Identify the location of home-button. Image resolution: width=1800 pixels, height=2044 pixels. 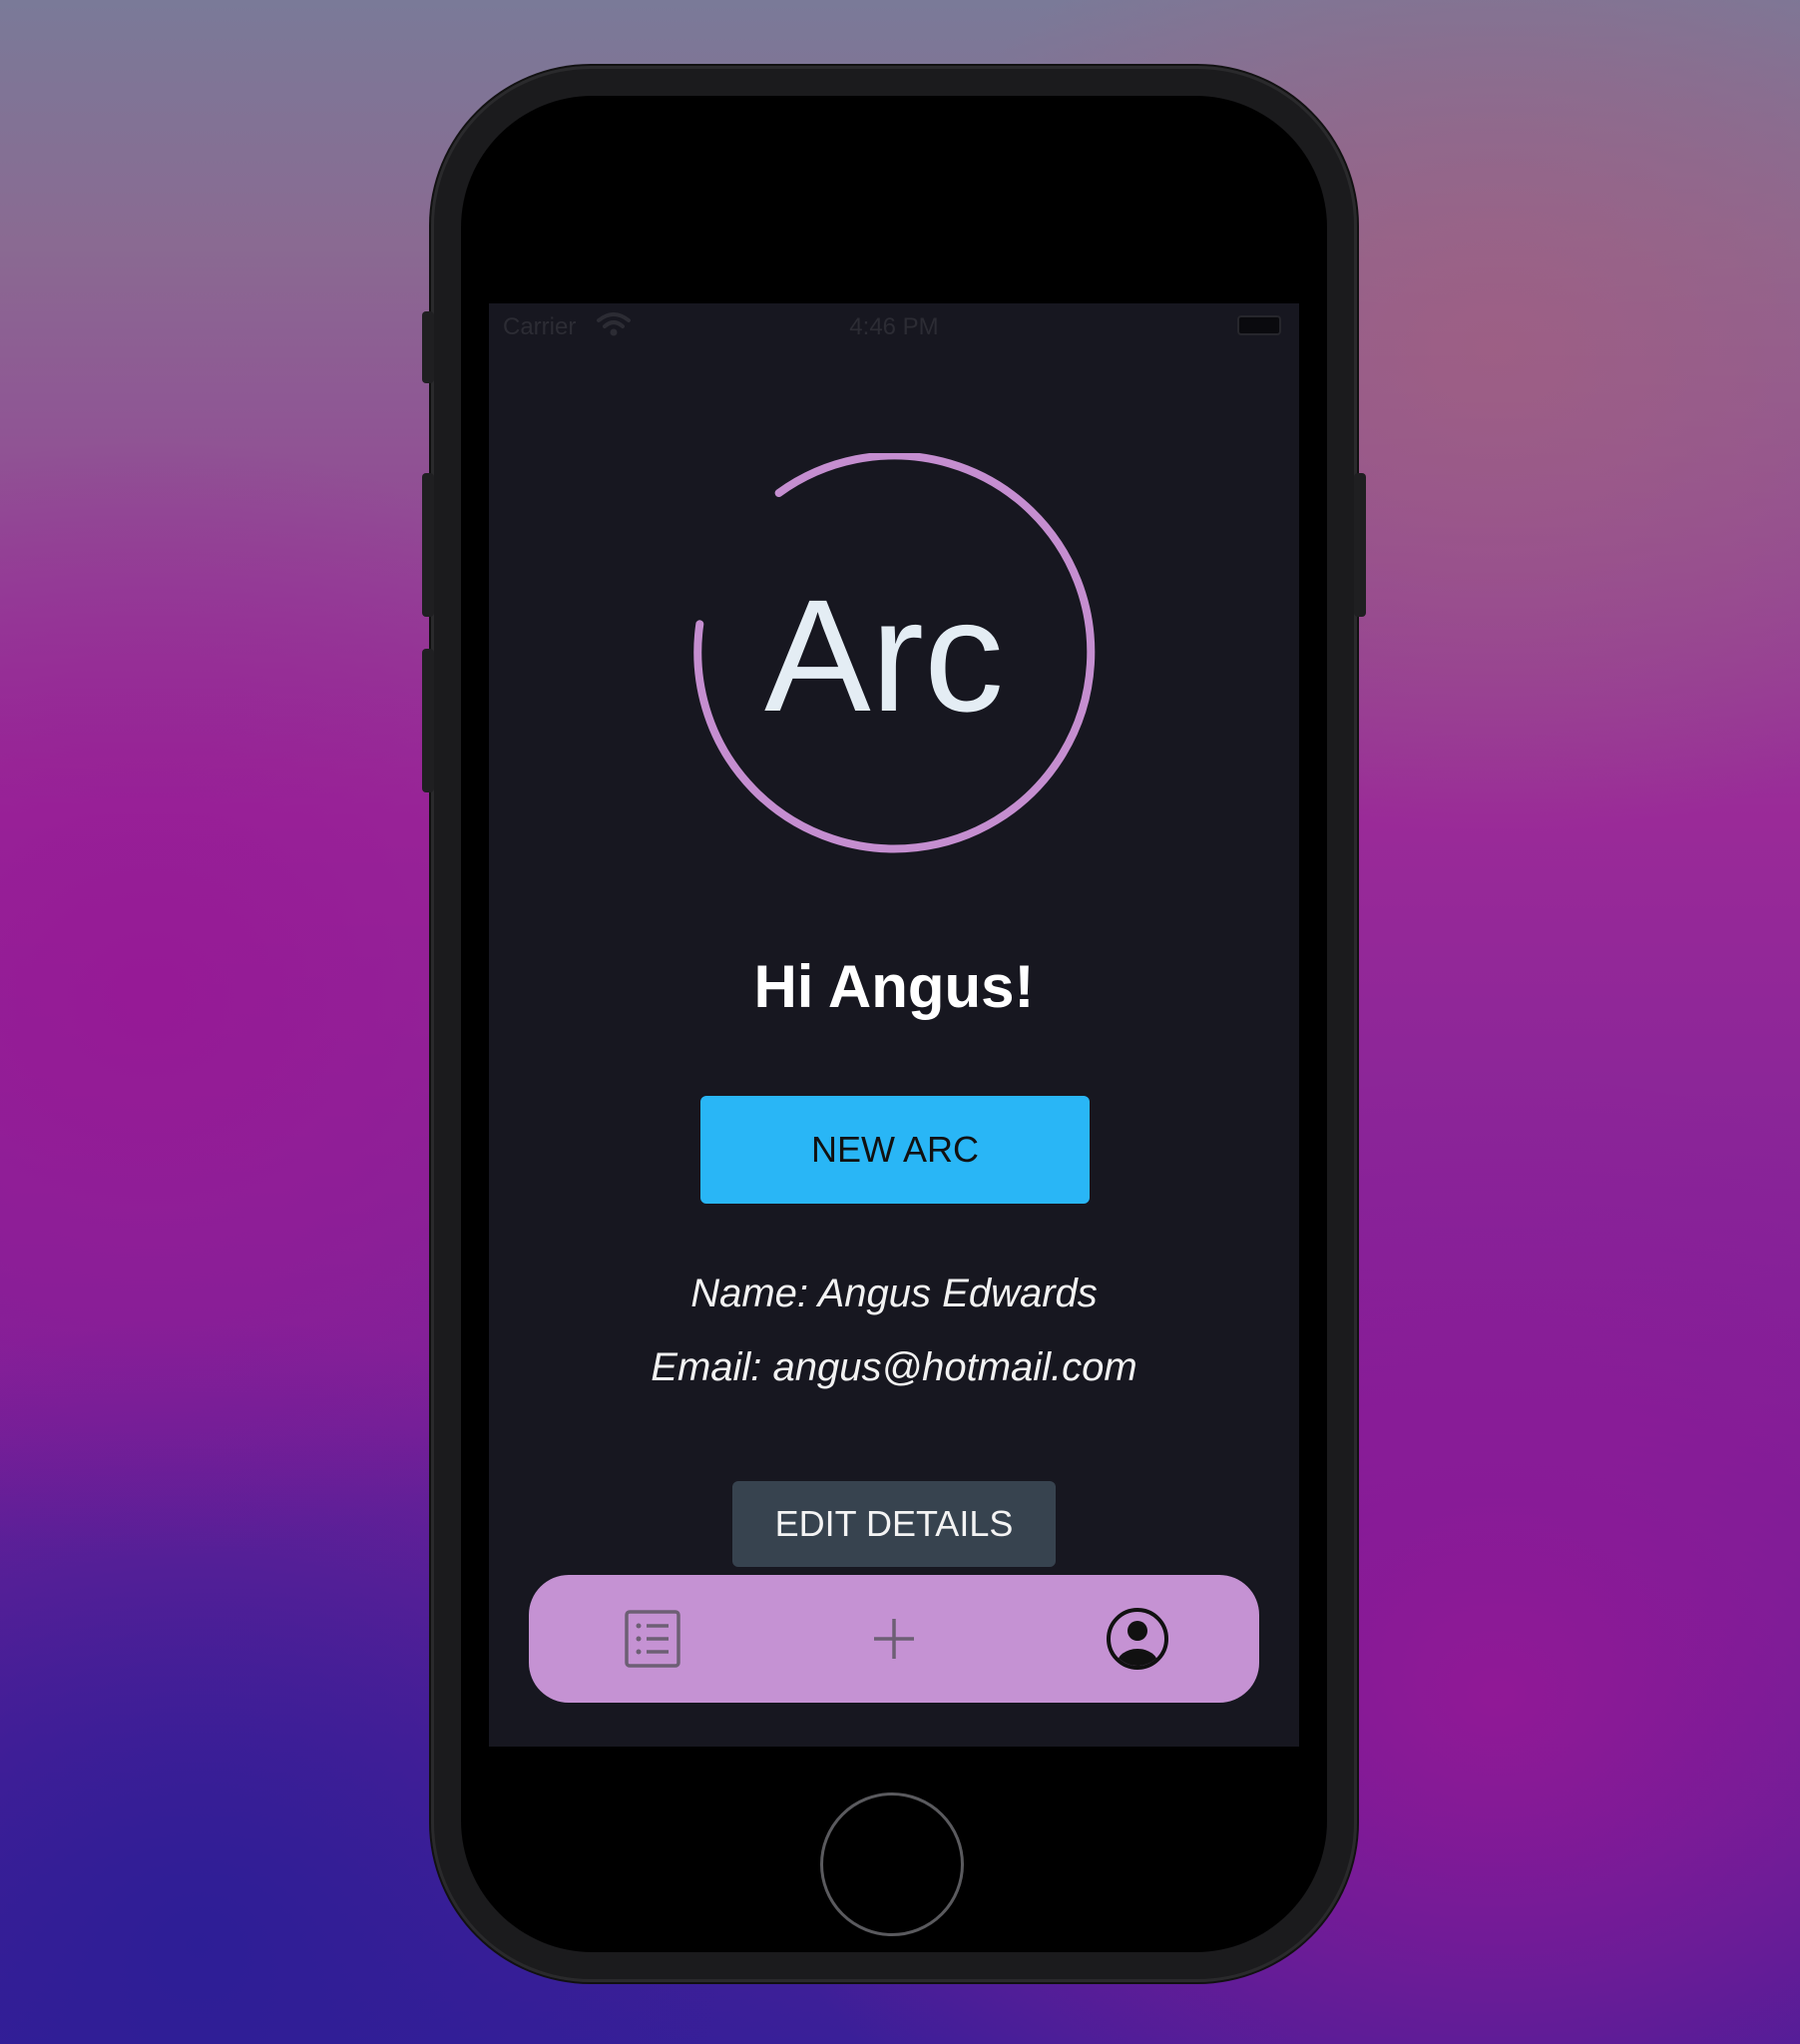
(892, 1864).